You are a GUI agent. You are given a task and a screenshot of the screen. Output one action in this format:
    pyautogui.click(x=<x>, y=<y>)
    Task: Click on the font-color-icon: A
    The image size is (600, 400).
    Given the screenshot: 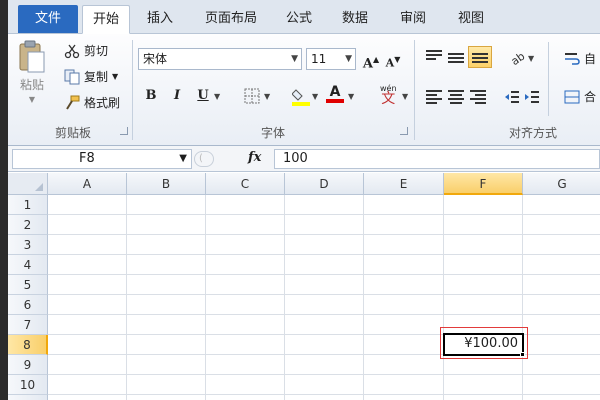 What is the action you would take?
    pyautogui.click(x=335, y=92)
    